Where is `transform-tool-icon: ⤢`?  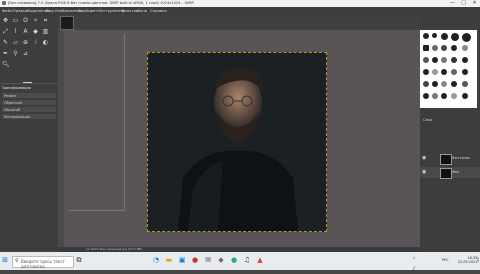 transform-tool-icon: ⤢ is located at coordinates (5, 31).